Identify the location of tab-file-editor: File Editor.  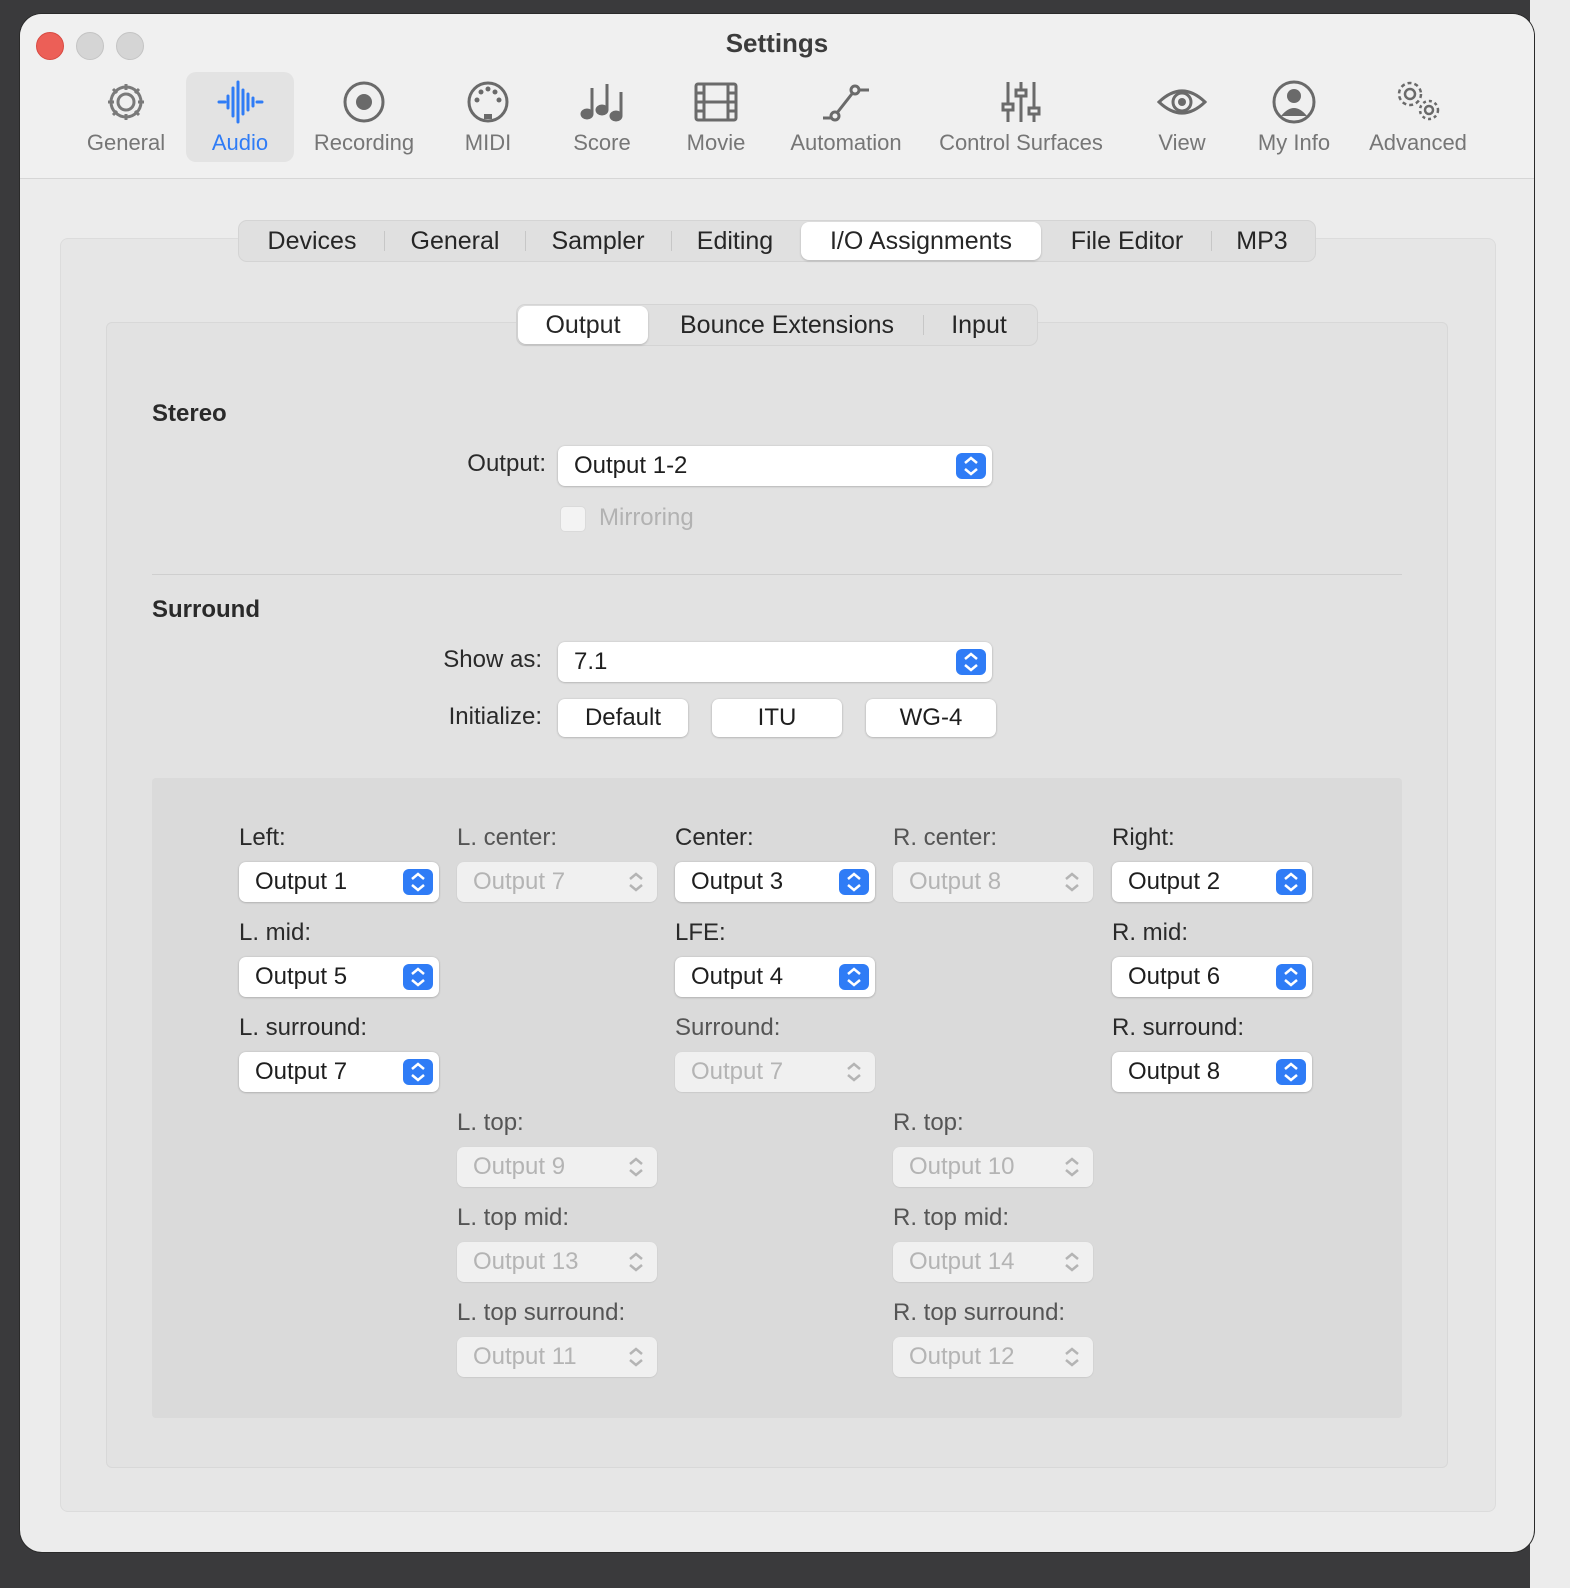
(1127, 241).